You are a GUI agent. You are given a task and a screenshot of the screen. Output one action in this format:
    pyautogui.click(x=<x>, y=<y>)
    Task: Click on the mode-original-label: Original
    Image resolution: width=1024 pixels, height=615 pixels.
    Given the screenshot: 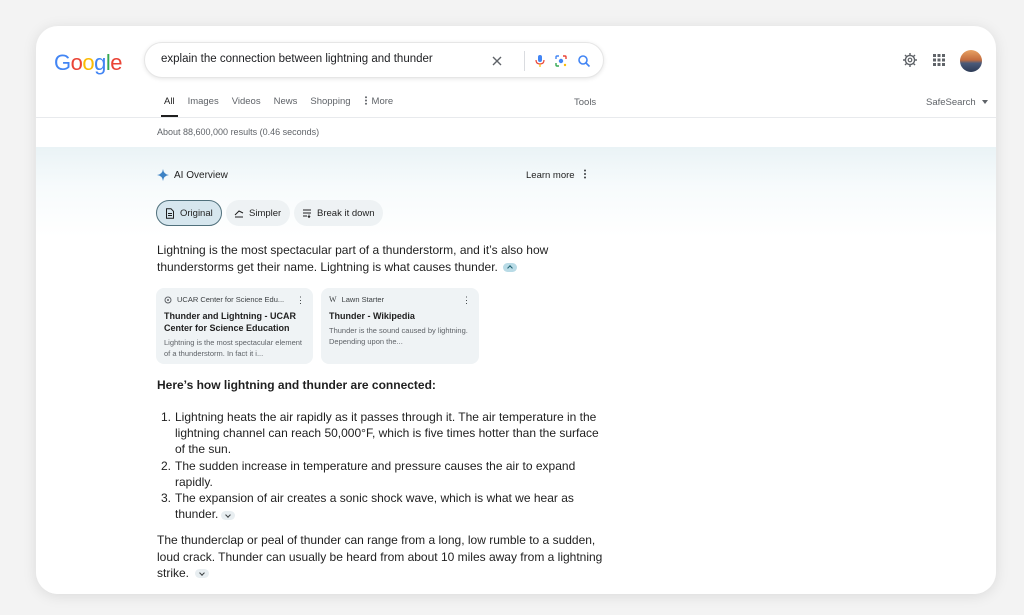 What is the action you would take?
    pyautogui.click(x=196, y=213)
    